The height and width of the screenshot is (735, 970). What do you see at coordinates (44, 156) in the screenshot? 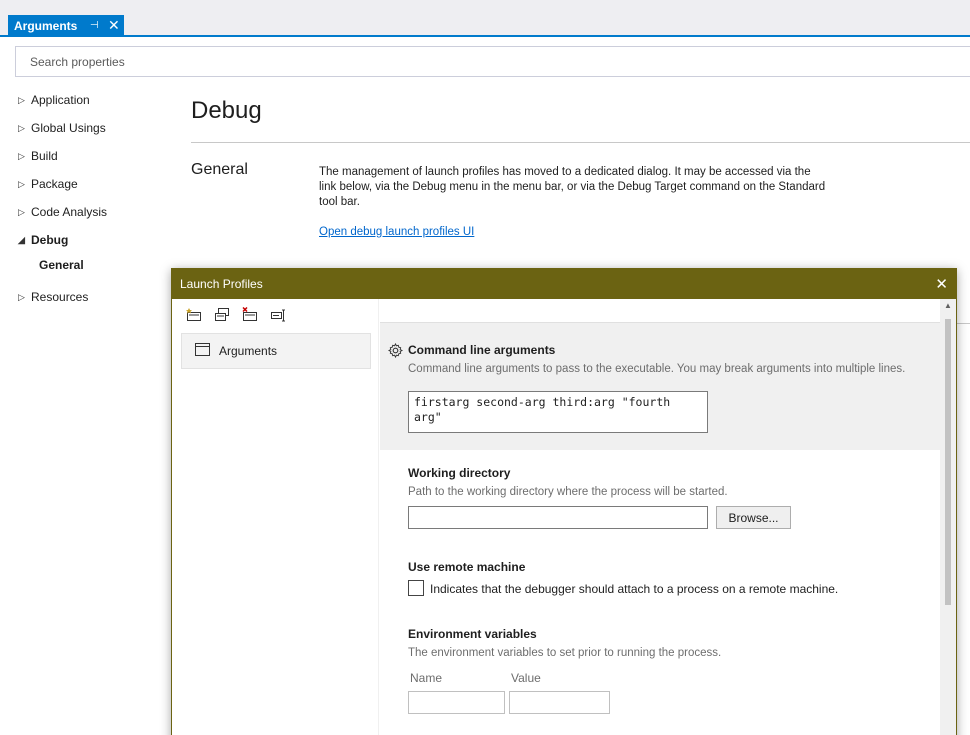
I see `nav-item-label: Build` at bounding box center [44, 156].